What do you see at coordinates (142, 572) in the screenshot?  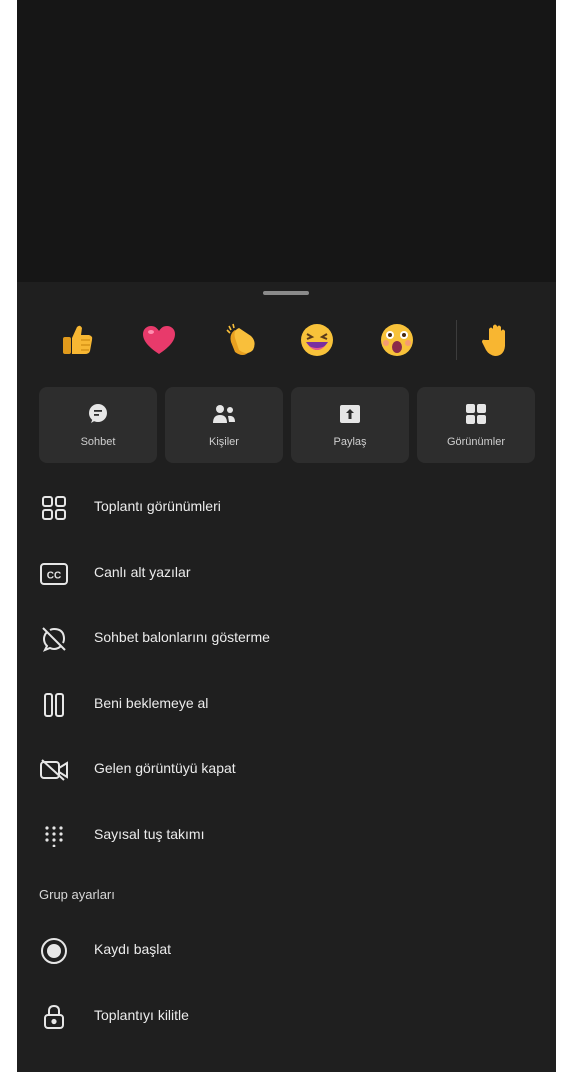 I see `menu-item-label: Canlı alt yazılar` at bounding box center [142, 572].